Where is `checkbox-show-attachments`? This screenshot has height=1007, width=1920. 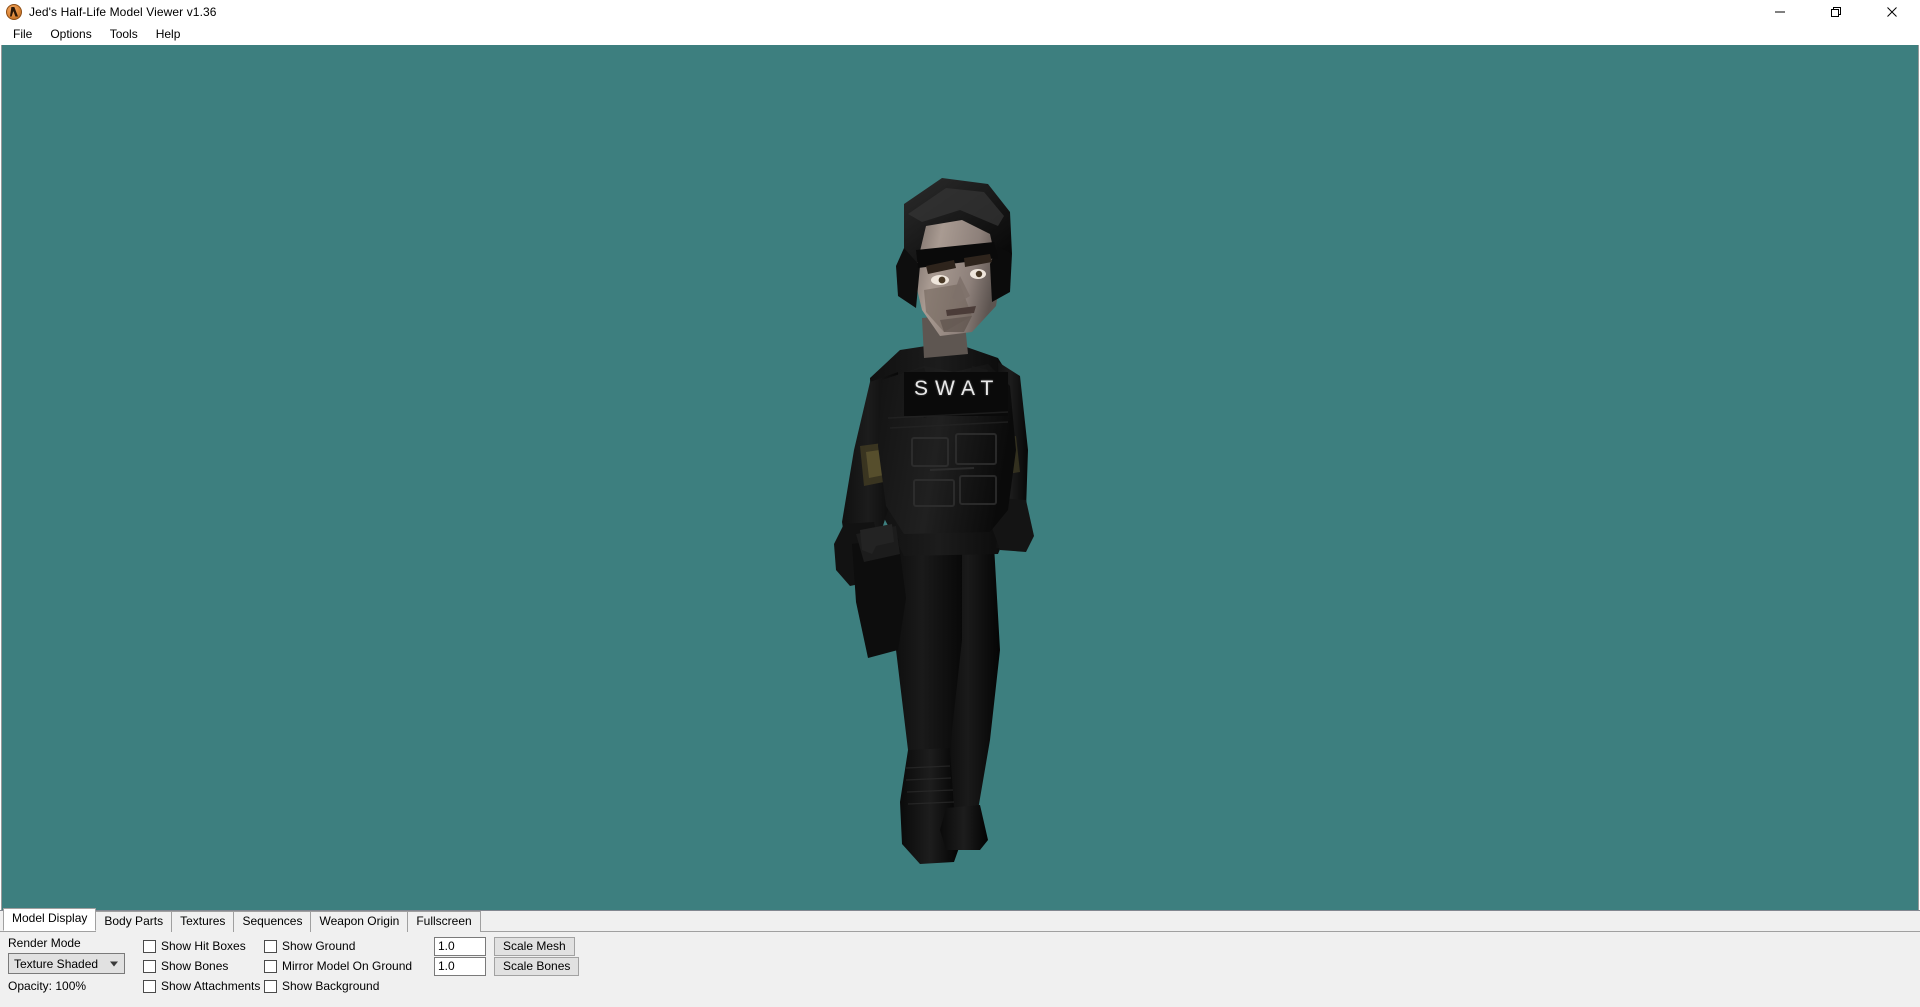 checkbox-show-attachments is located at coordinates (149, 986).